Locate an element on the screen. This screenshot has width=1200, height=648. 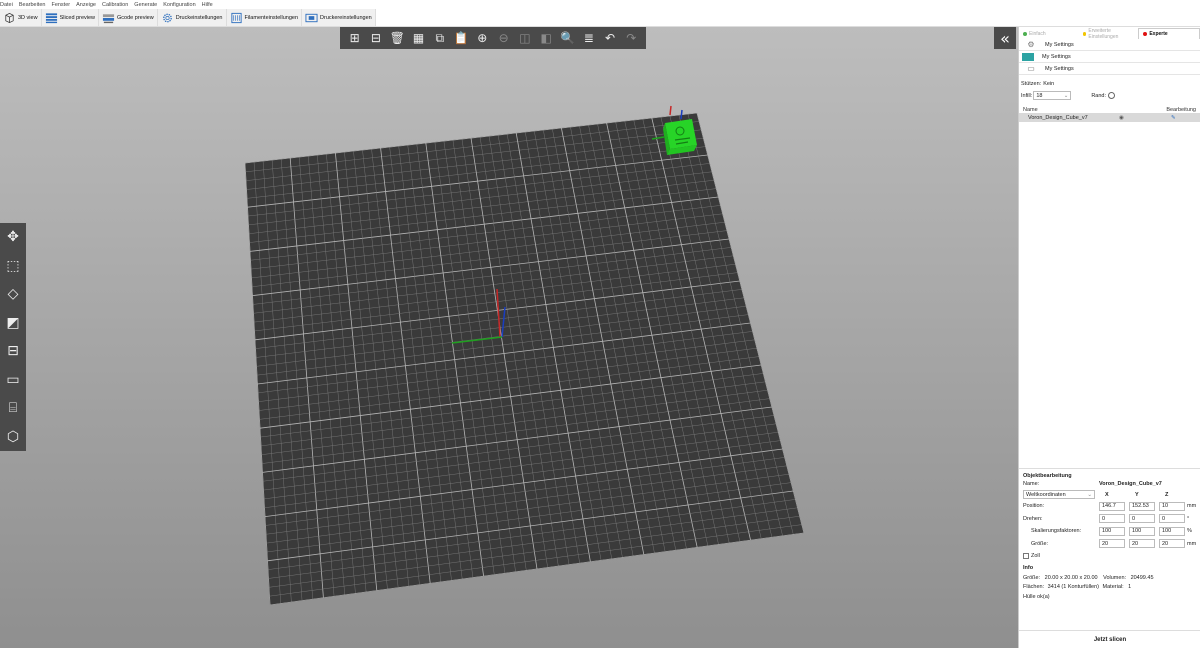
tab-label: Druckereinstellungen is located at coordinates (346, 17).